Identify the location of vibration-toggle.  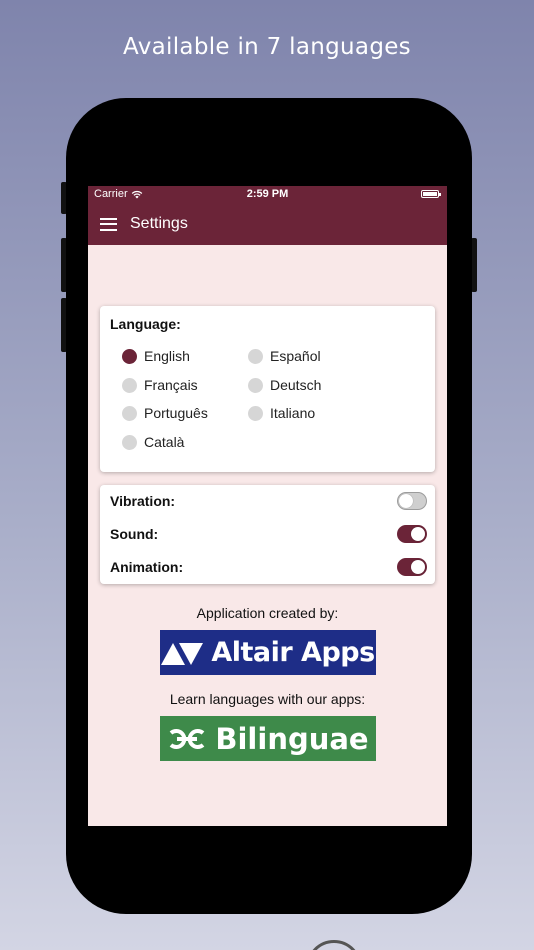
(412, 501).